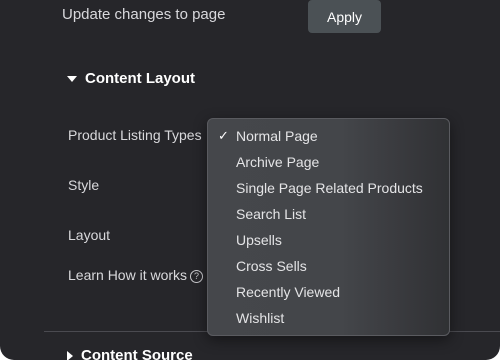 Image resolution: width=500 pixels, height=360 pixels. Describe the element at coordinates (328, 318) in the screenshot. I see `dropdown-option: Wishlist` at that location.